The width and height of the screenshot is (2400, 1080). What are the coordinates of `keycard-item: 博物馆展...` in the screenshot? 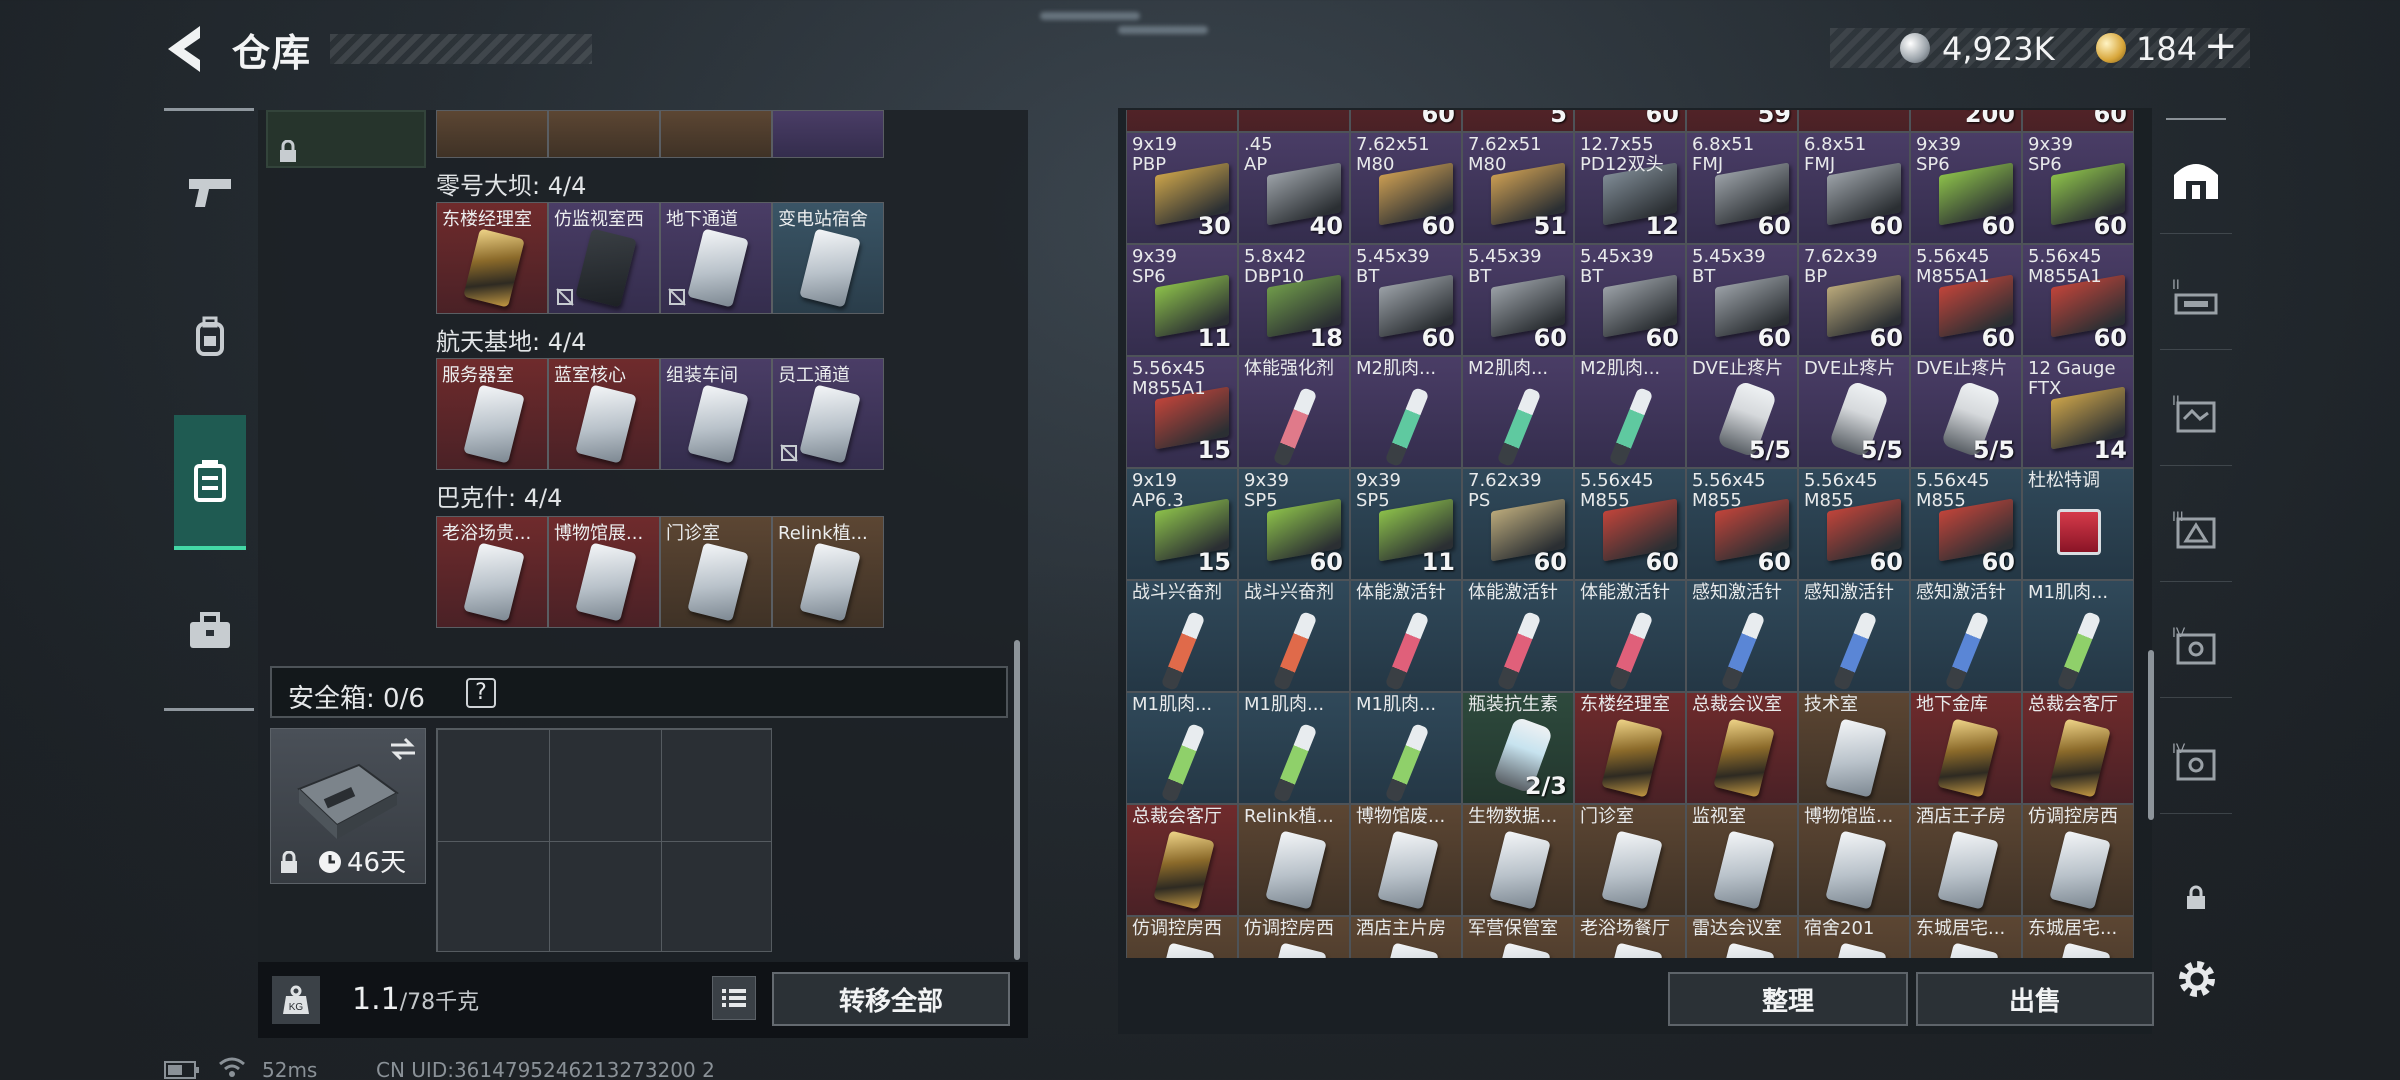 It's located at (604, 572).